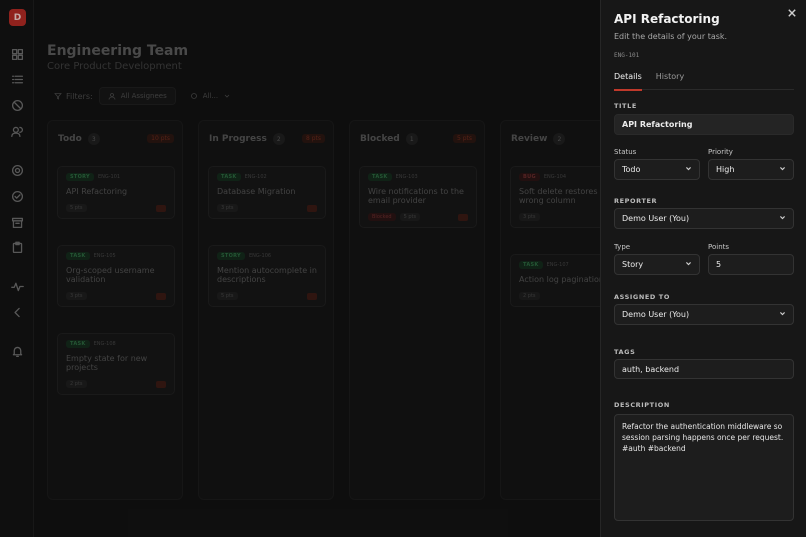 This screenshot has width=806, height=537. I want to click on points-value: 5, so click(719, 264).